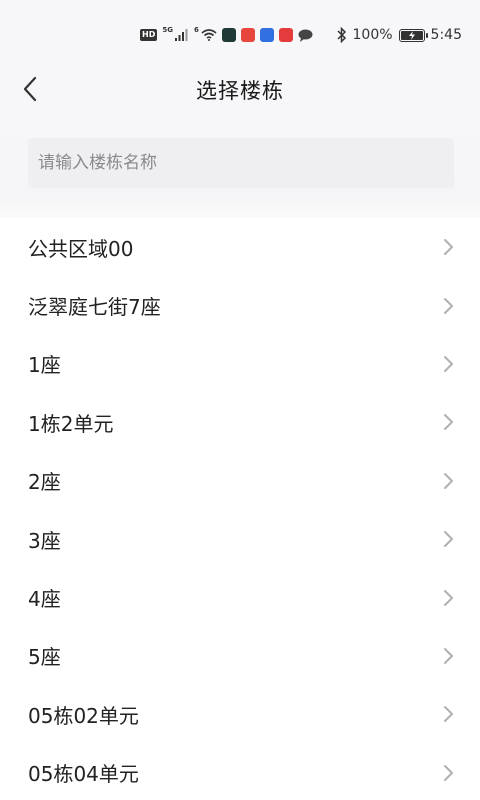 The height and width of the screenshot is (800, 480). Describe the element at coordinates (44, 482) in the screenshot. I see `list-item-label: 2座` at that location.